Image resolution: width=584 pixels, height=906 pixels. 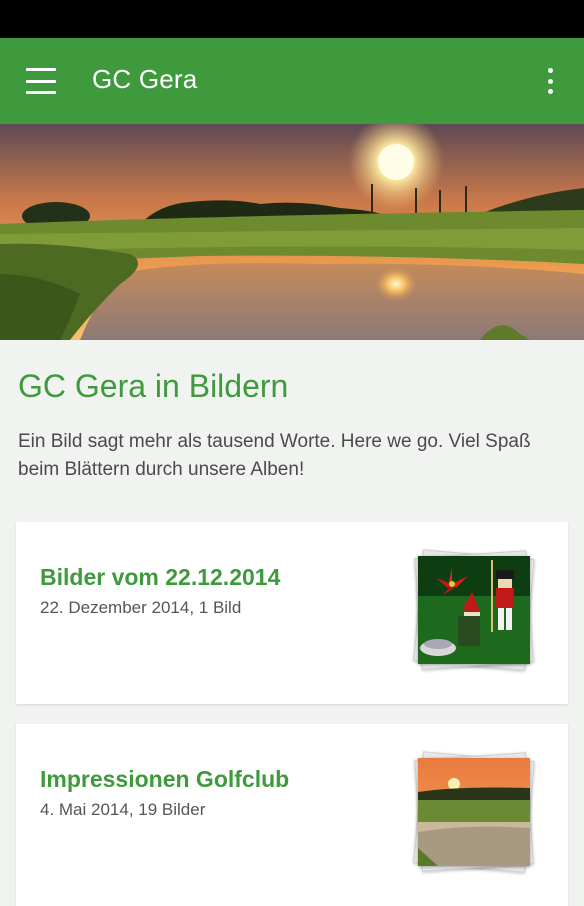 What do you see at coordinates (165, 779) in the screenshot?
I see `album-title: Impressionen Golfclub` at bounding box center [165, 779].